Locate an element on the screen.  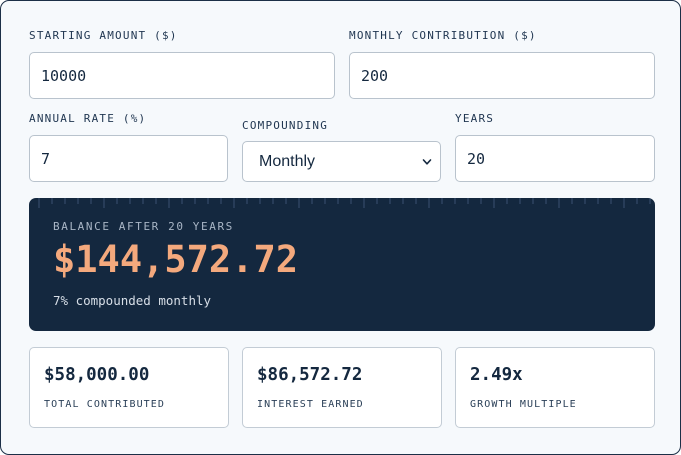
monthly-contribution-label: MONTHLY CONTRIBUTION ($) is located at coordinates (443, 35).